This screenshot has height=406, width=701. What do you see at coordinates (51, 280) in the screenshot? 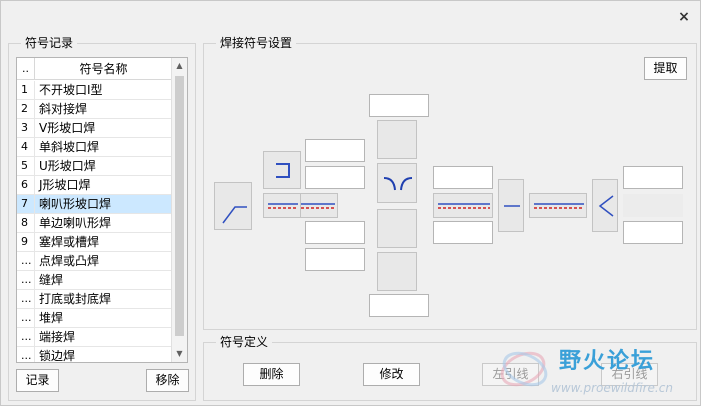
I see `list-item-name: 缝焊` at bounding box center [51, 280].